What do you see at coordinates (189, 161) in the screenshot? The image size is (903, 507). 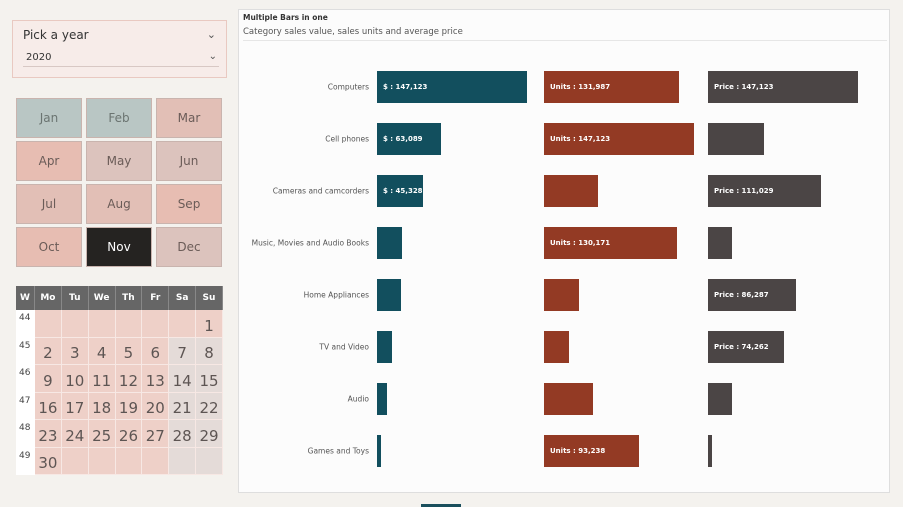 I see `month-button-jun: Jun` at bounding box center [189, 161].